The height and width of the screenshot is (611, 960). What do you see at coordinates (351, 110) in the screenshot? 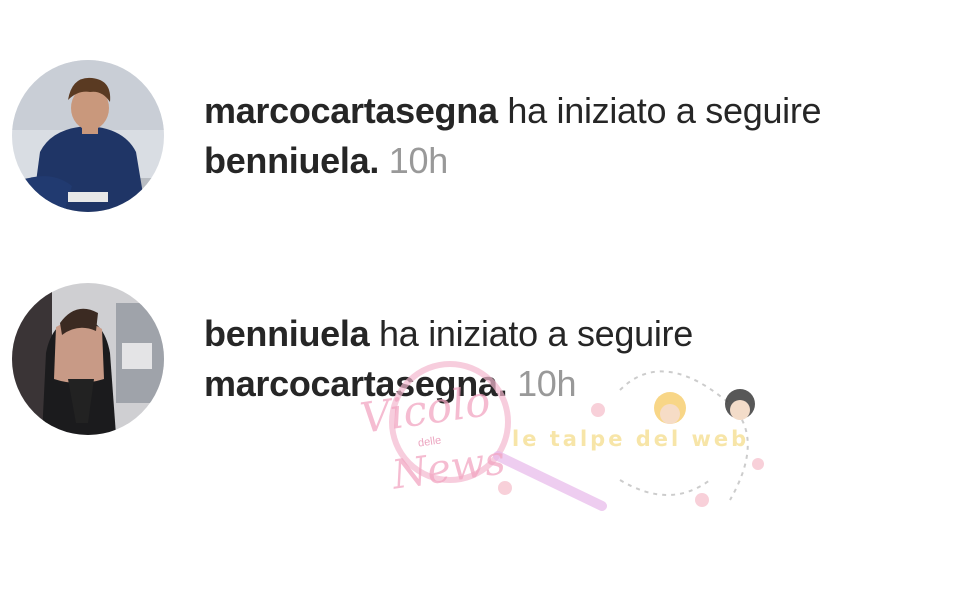
I see `actor-username: marcocartasegna` at bounding box center [351, 110].